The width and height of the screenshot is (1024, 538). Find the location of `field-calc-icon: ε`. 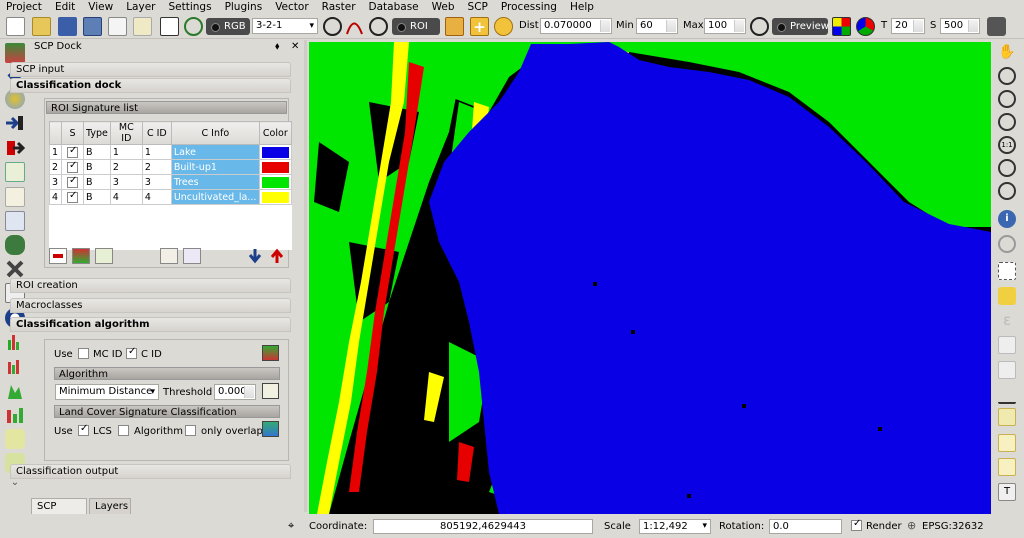

field-calc-icon: ε is located at coordinates (1007, 320).